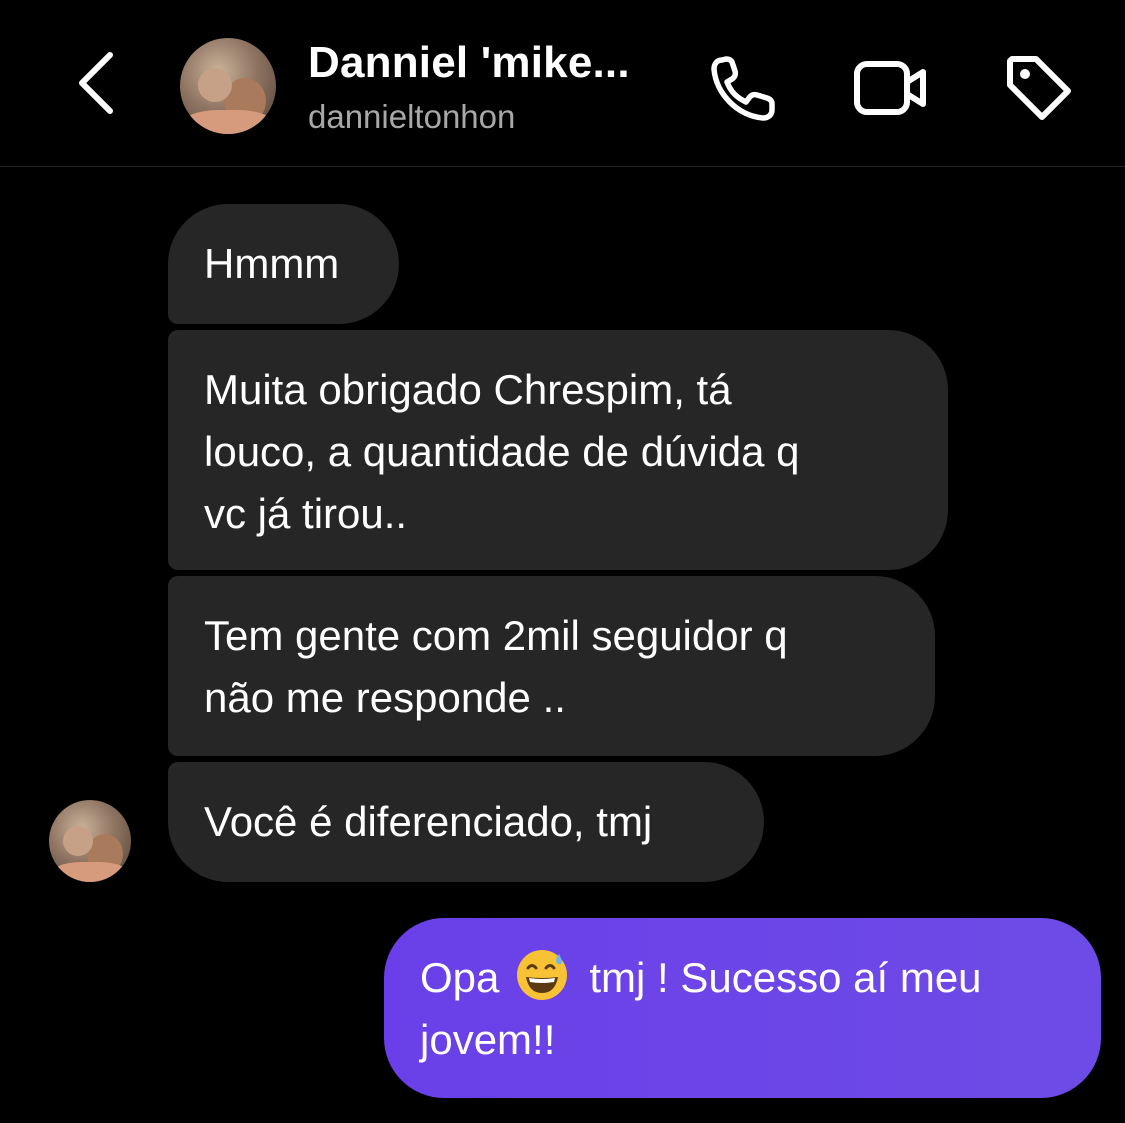  I want to click on tag-button, so click(1039, 88).